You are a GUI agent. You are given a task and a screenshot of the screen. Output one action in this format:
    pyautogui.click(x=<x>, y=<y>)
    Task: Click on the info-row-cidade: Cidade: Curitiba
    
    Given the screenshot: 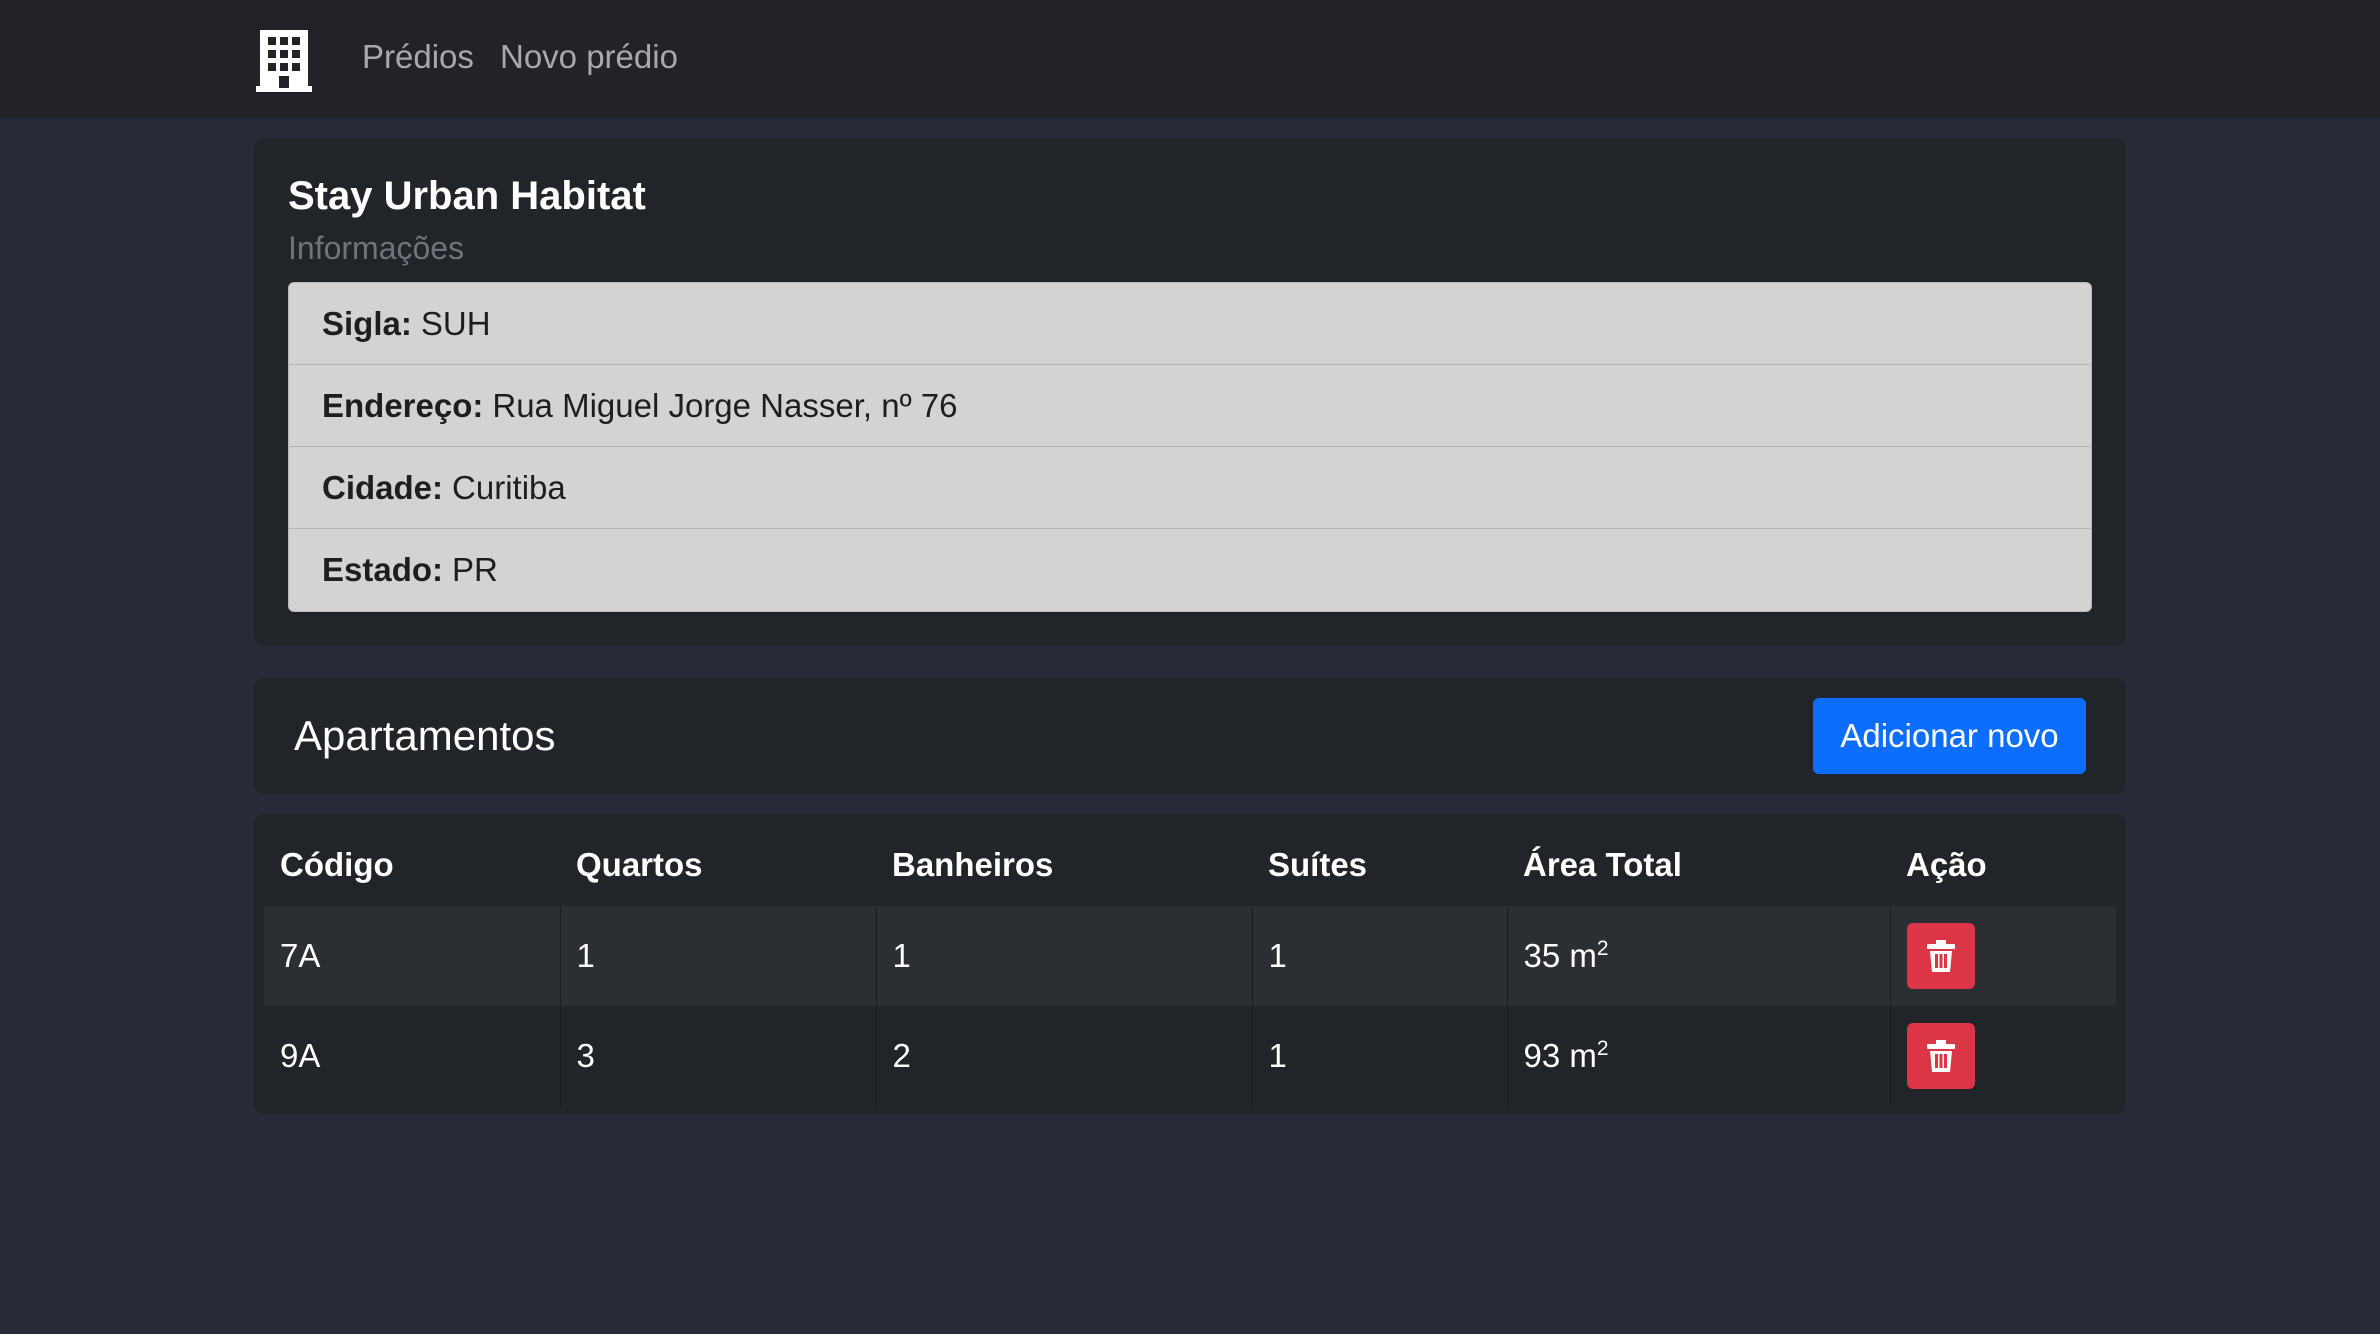 What is the action you would take?
    pyautogui.click(x=1190, y=488)
    